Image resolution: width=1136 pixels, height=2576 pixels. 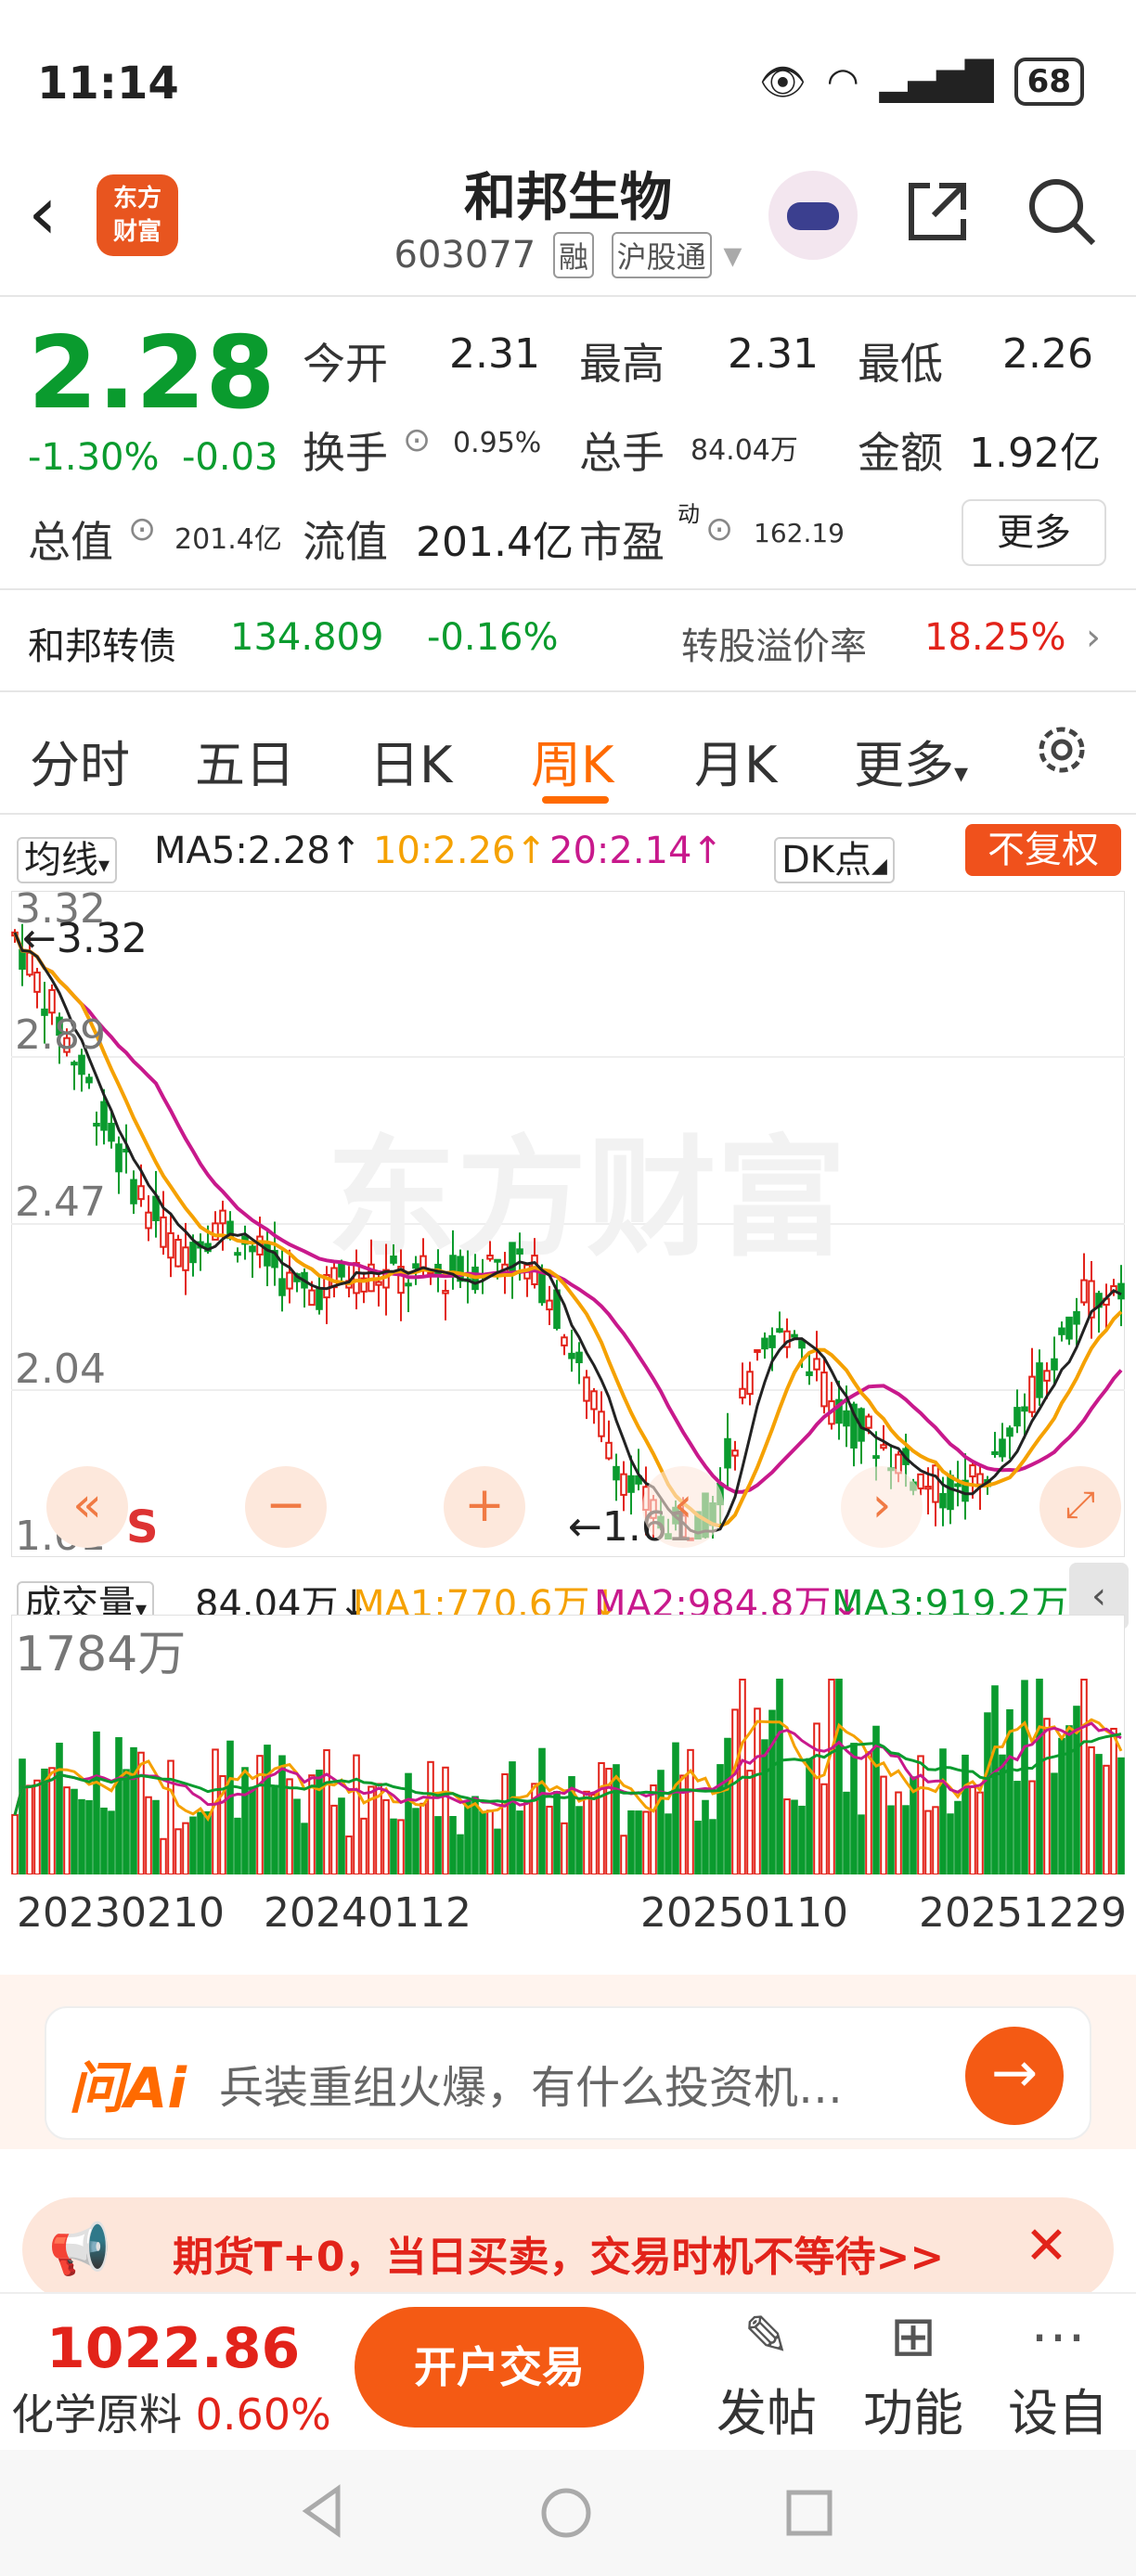 I want to click on x-label: 20240112, so click(x=367, y=1913).